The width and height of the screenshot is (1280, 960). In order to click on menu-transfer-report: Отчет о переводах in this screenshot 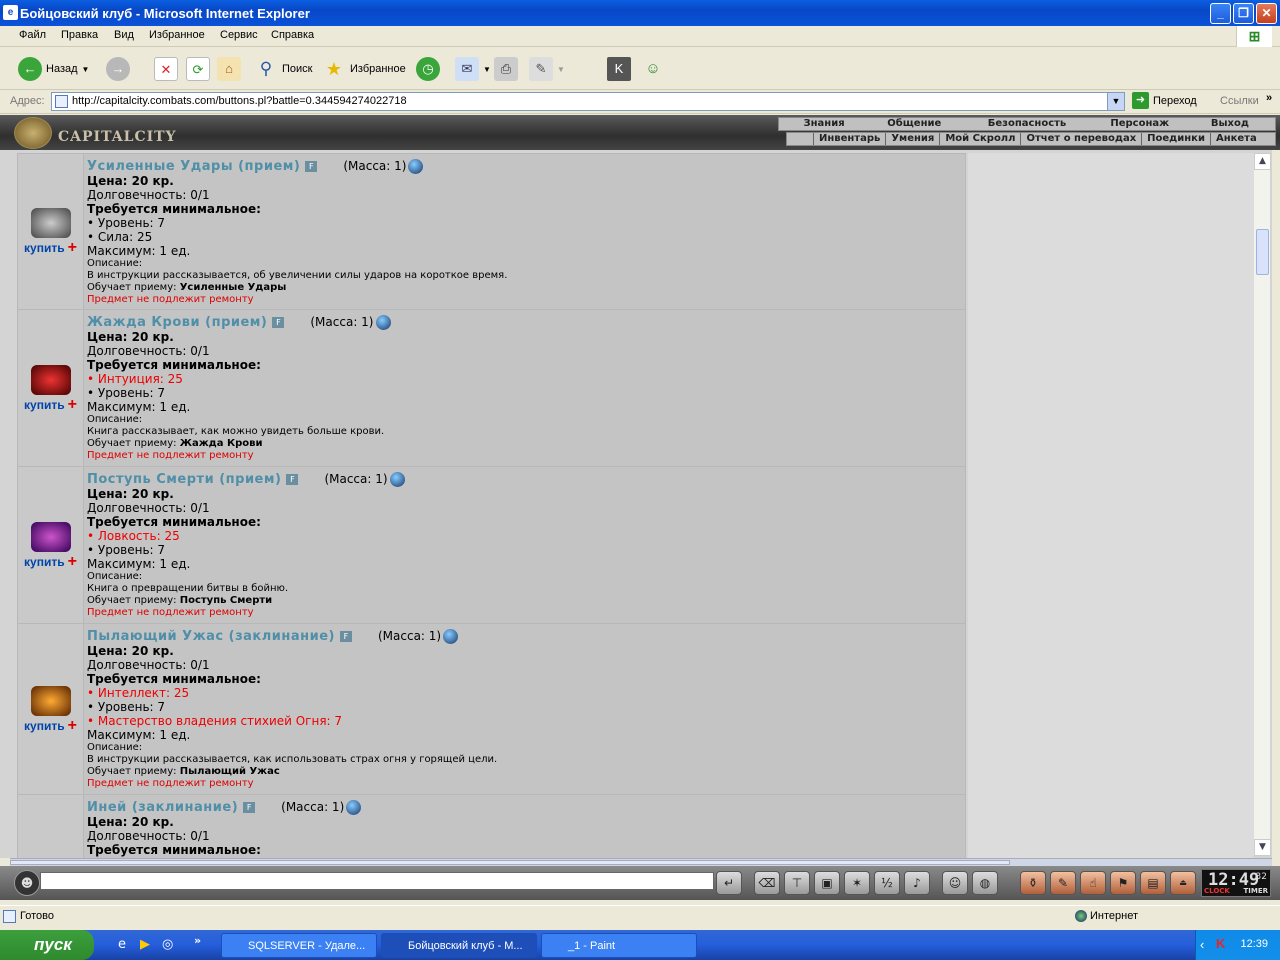, I will do `click(1080, 139)`.